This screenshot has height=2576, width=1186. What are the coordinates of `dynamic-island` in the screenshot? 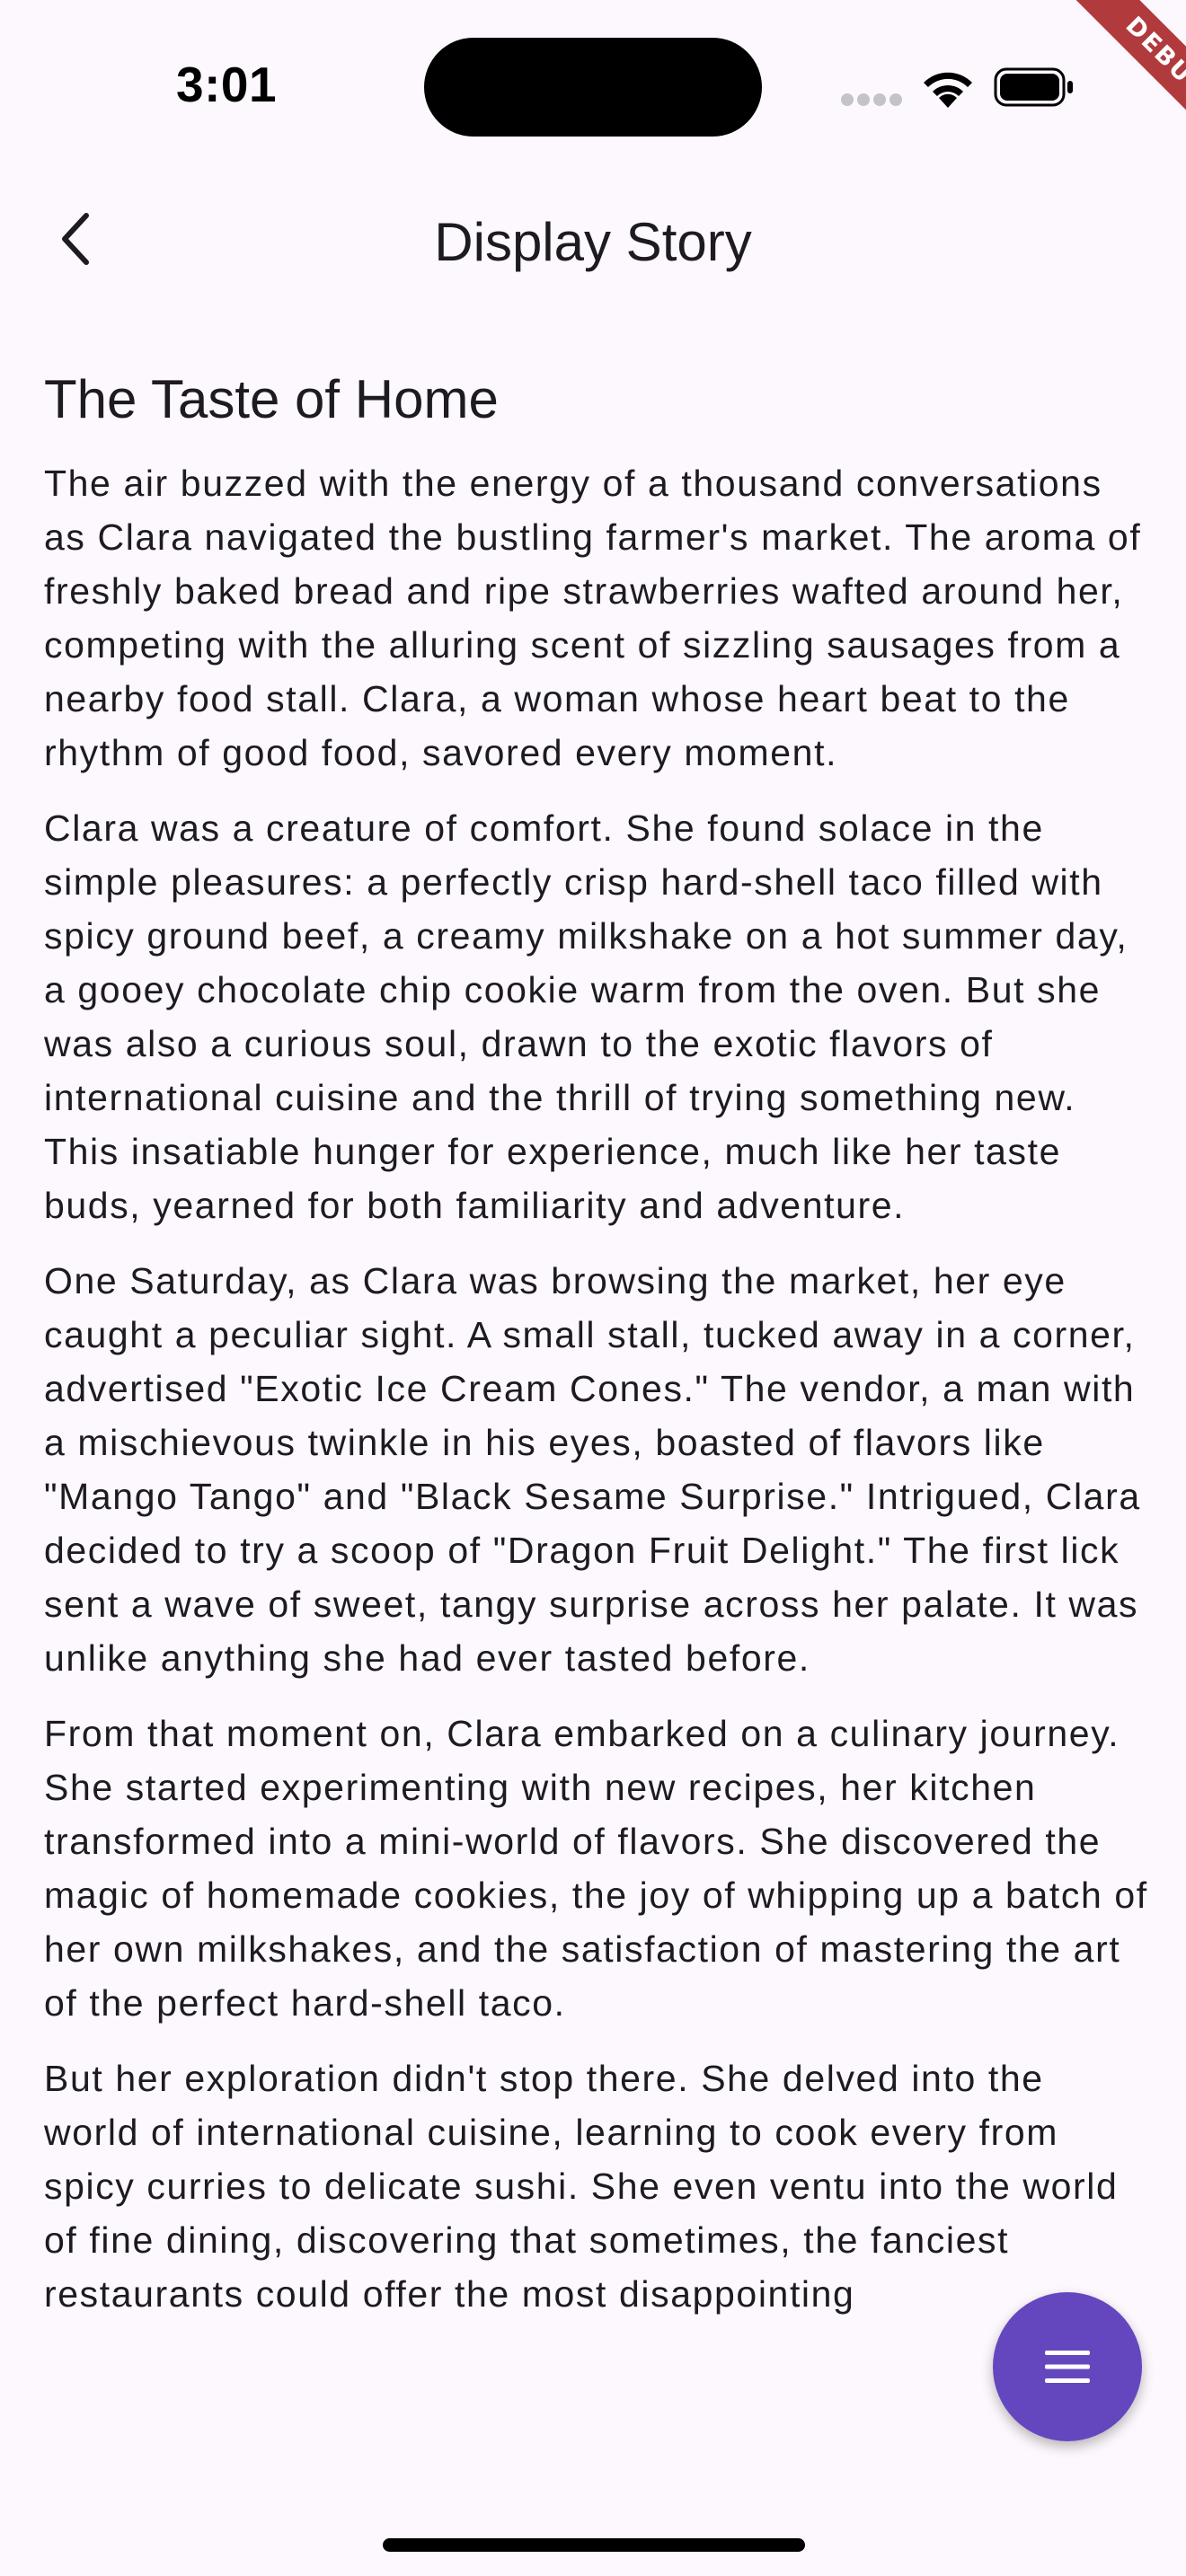 It's located at (593, 87).